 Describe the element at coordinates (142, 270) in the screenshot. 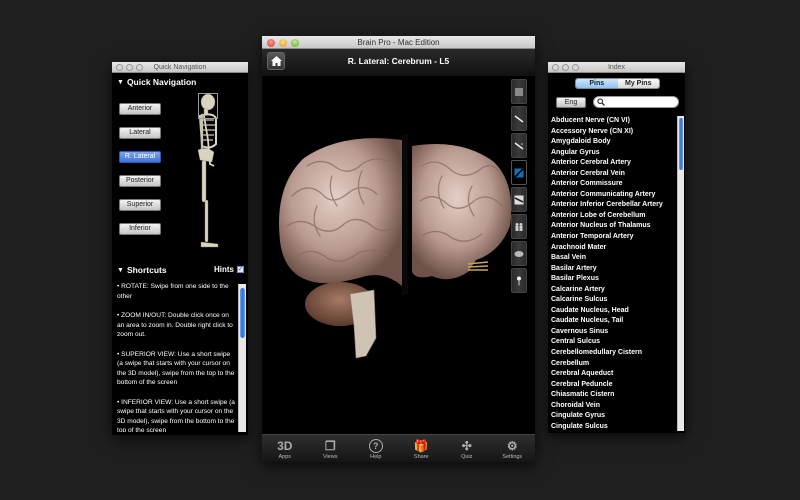

I see `shortcuts-header: ▼ Shortcuts` at that location.